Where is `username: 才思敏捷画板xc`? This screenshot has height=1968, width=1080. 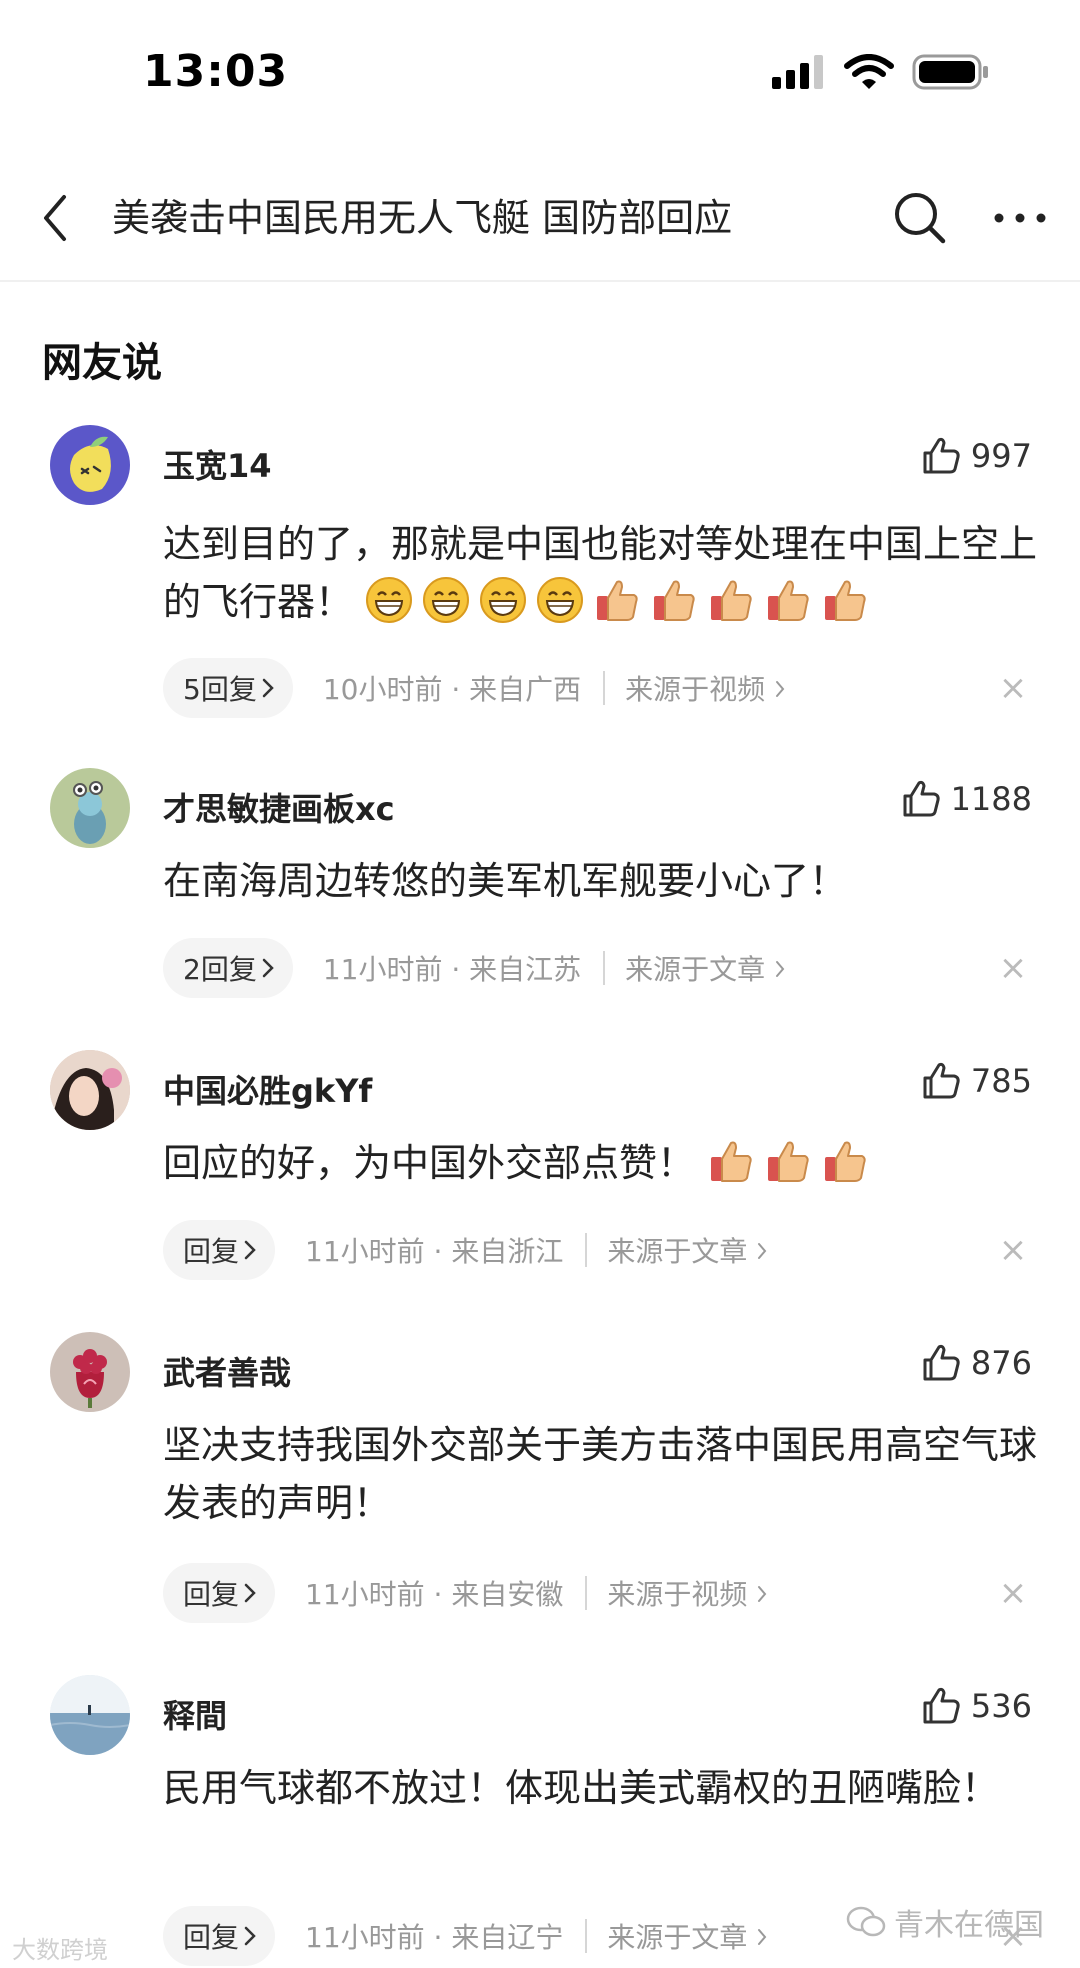
username: 才思敏捷画板xc is located at coordinates (279, 807).